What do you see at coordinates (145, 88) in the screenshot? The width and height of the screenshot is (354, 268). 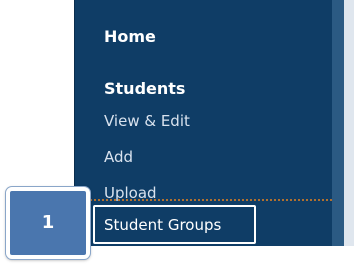 I see `nav-section-students: Students` at bounding box center [145, 88].